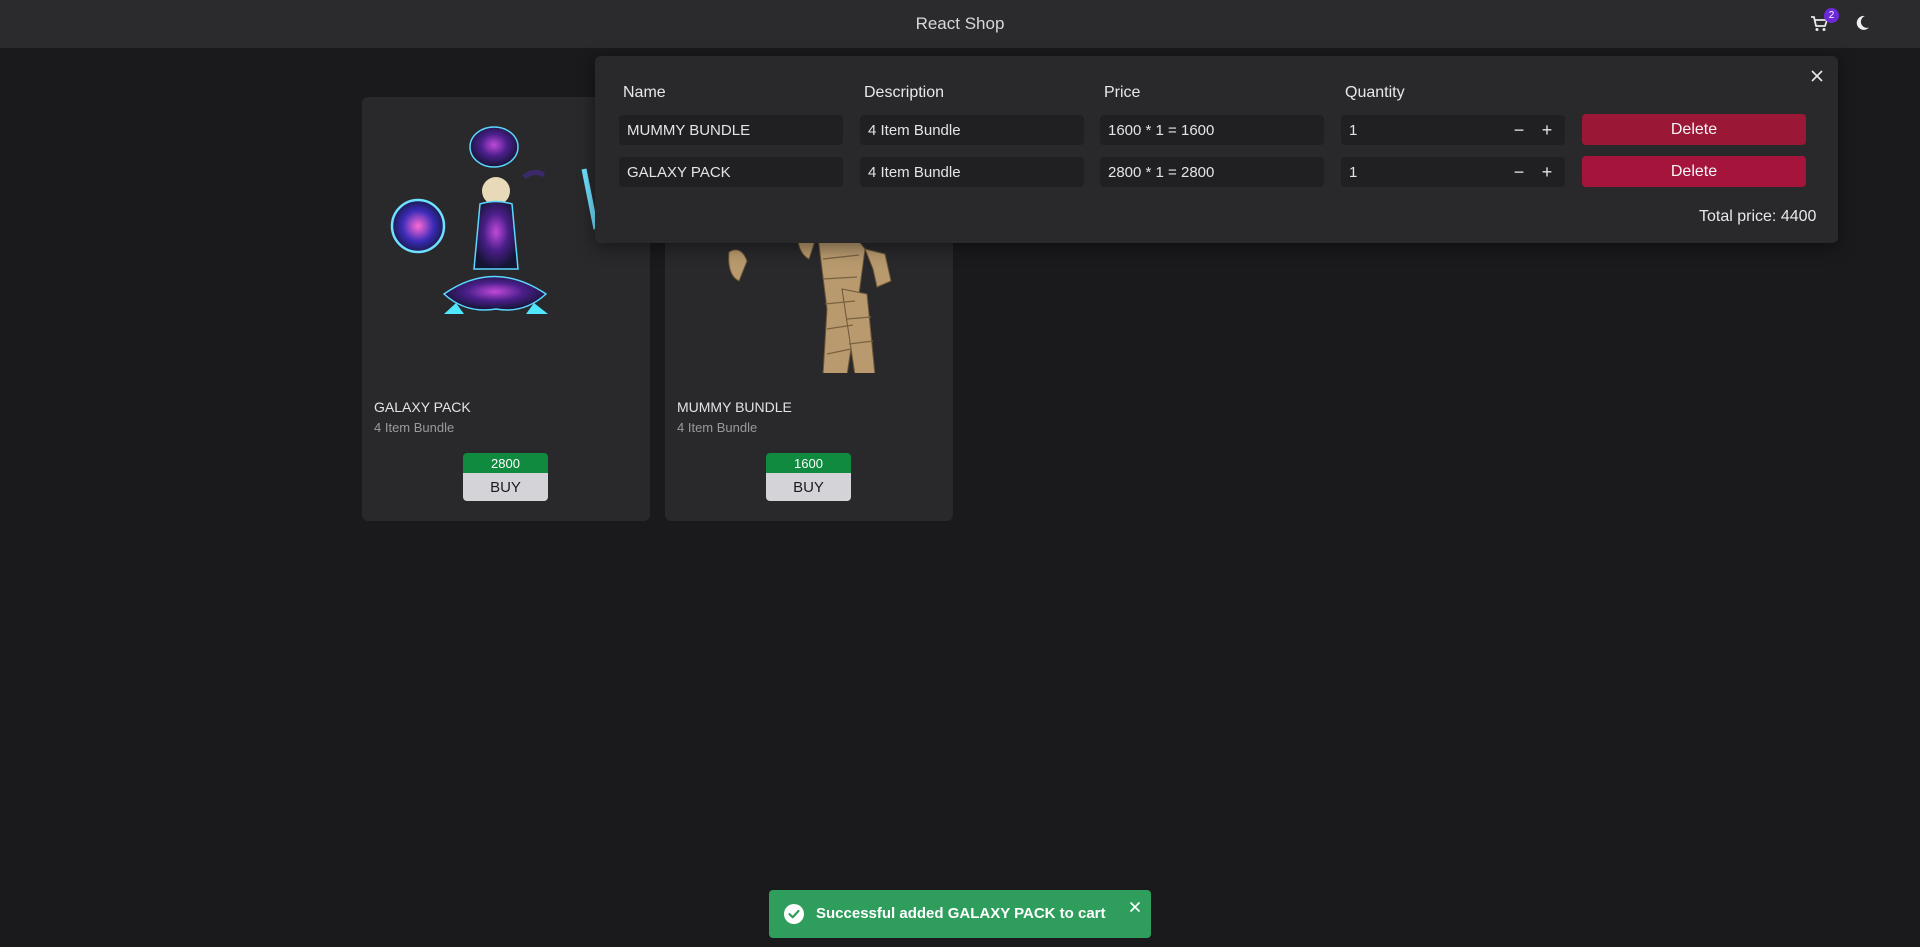 This screenshot has width=1920, height=947. I want to click on success-toast: Successful added GALAXY PACK to cart, so click(960, 914).